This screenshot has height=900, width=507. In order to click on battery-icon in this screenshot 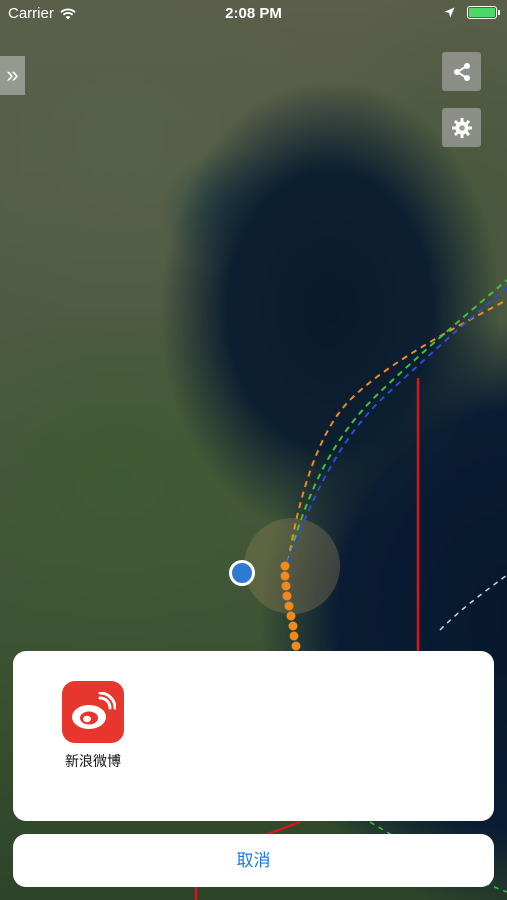, I will do `click(483, 12)`.